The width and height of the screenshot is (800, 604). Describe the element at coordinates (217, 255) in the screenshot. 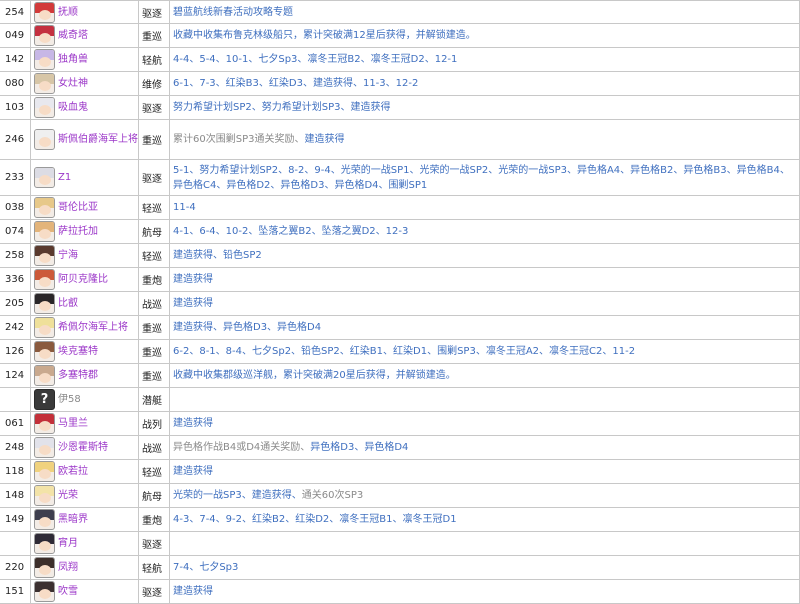

I see `acquisition-source: 建造获得、铅色SP2` at that location.